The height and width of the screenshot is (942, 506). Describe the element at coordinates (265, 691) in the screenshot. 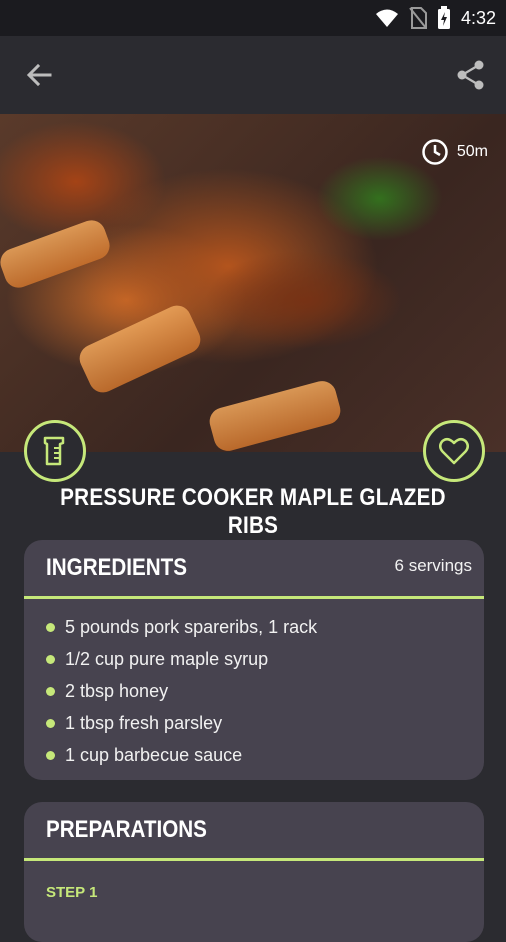

I see `ingredient-item: 2 tbsp honey` at that location.